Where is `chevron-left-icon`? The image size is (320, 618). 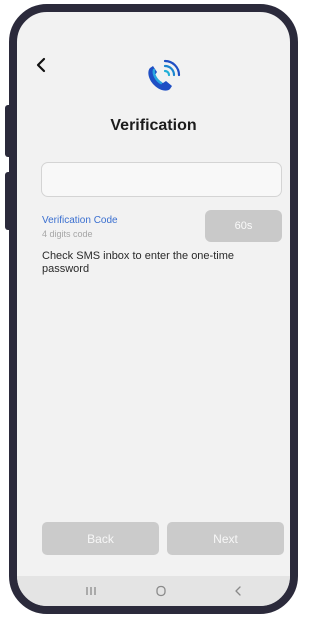
chevron-left-icon is located at coordinates (41, 65).